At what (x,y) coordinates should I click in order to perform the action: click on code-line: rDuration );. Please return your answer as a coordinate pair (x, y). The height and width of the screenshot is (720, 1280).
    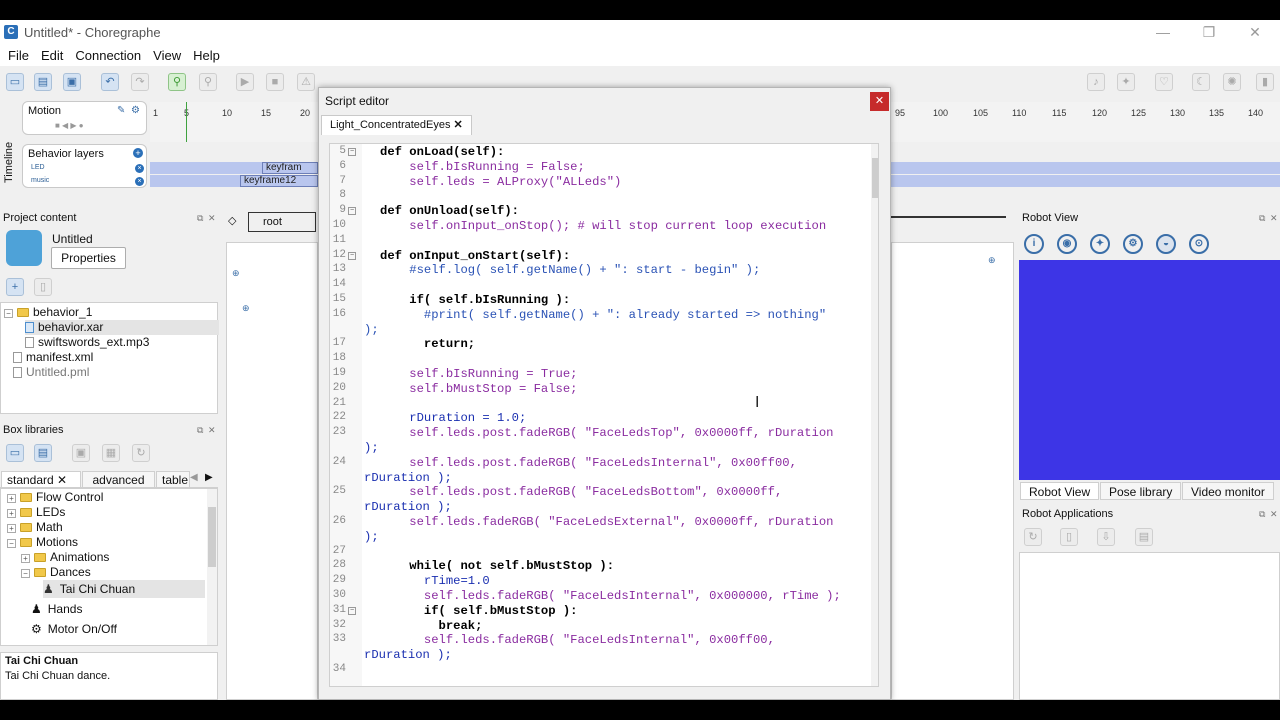
    Looking at the image, I should click on (600, 655).